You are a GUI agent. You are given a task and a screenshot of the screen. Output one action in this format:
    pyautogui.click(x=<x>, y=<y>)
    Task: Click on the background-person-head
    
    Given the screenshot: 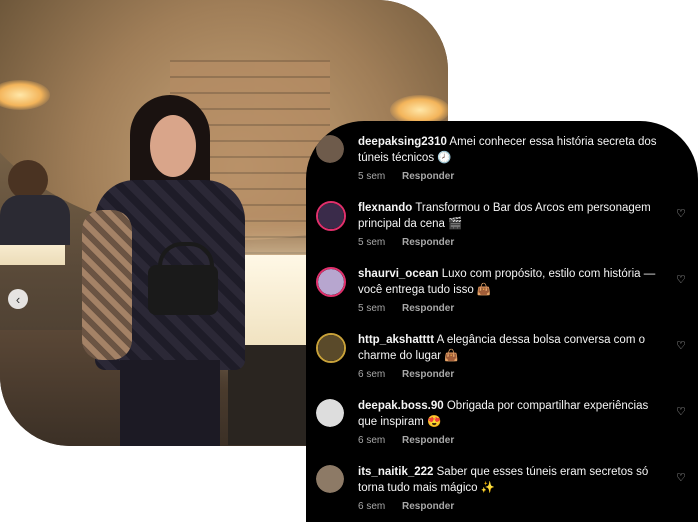 What is the action you would take?
    pyautogui.click(x=28, y=180)
    